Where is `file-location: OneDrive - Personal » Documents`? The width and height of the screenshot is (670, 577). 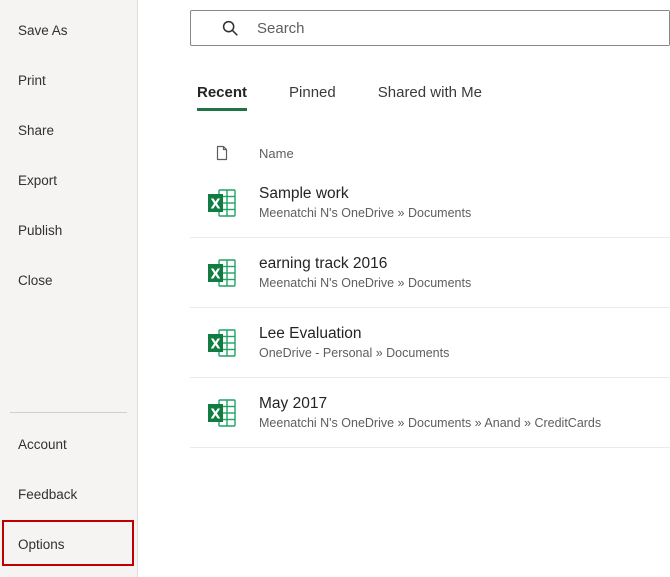 file-location: OneDrive - Personal » Documents is located at coordinates (354, 353).